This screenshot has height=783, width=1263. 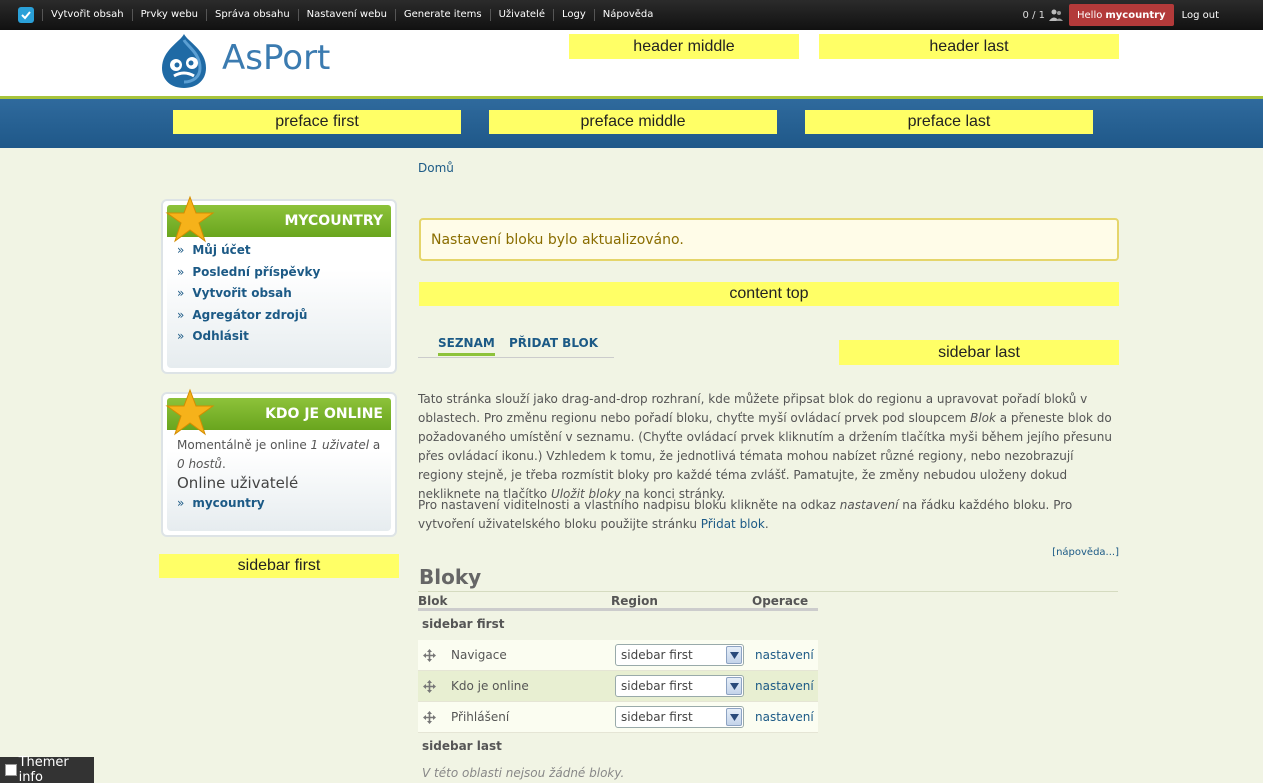 I want to click on online-user-item: » mycountry, so click(x=284, y=507).